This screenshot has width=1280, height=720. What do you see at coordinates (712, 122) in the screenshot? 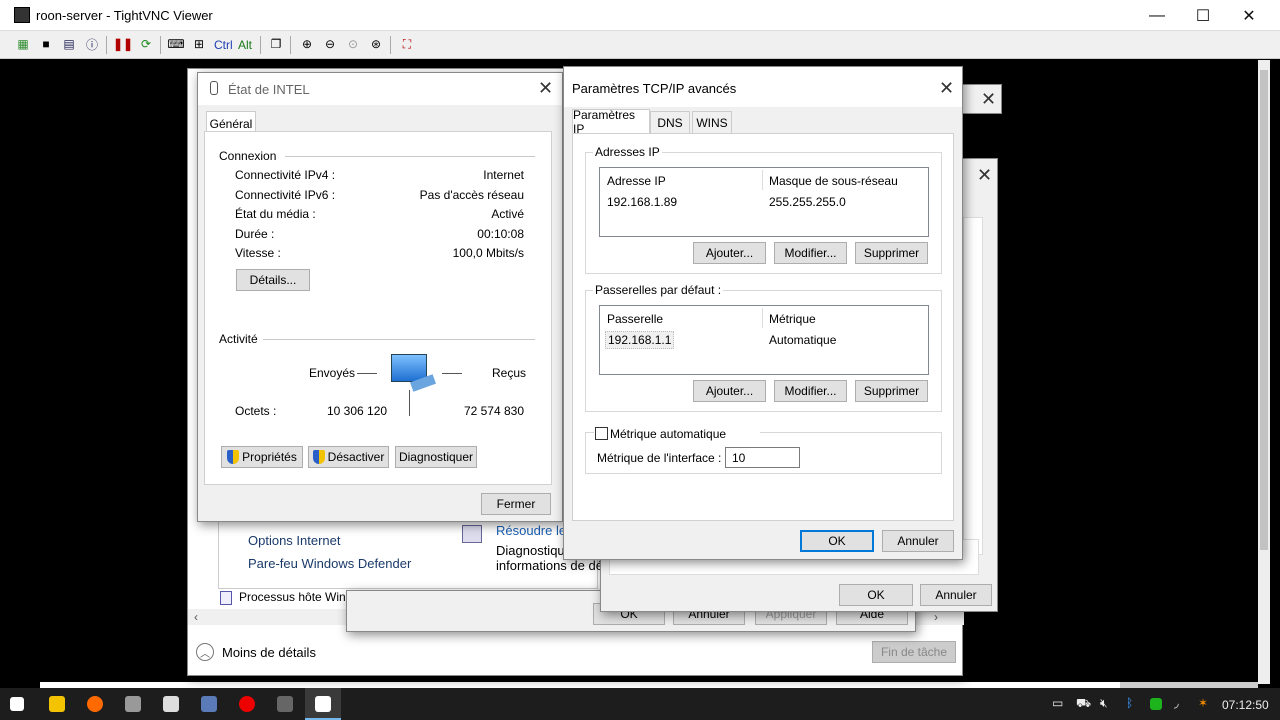
I see `tab-wins: WINS` at bounding box center [712, 122].